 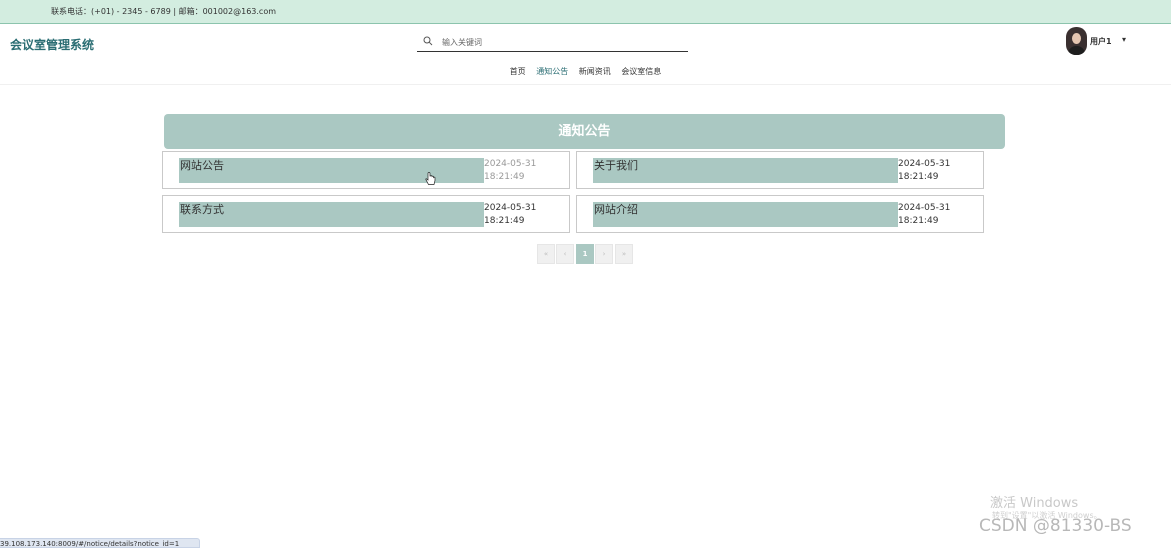 What do you see at coordinates (585, 54) in the screenshot?
I see `site-header: 会议室管理系统 用户1 ▾ 首页 通知公告 新闻资讯 会议室信息` at bounding box center [585, 54].